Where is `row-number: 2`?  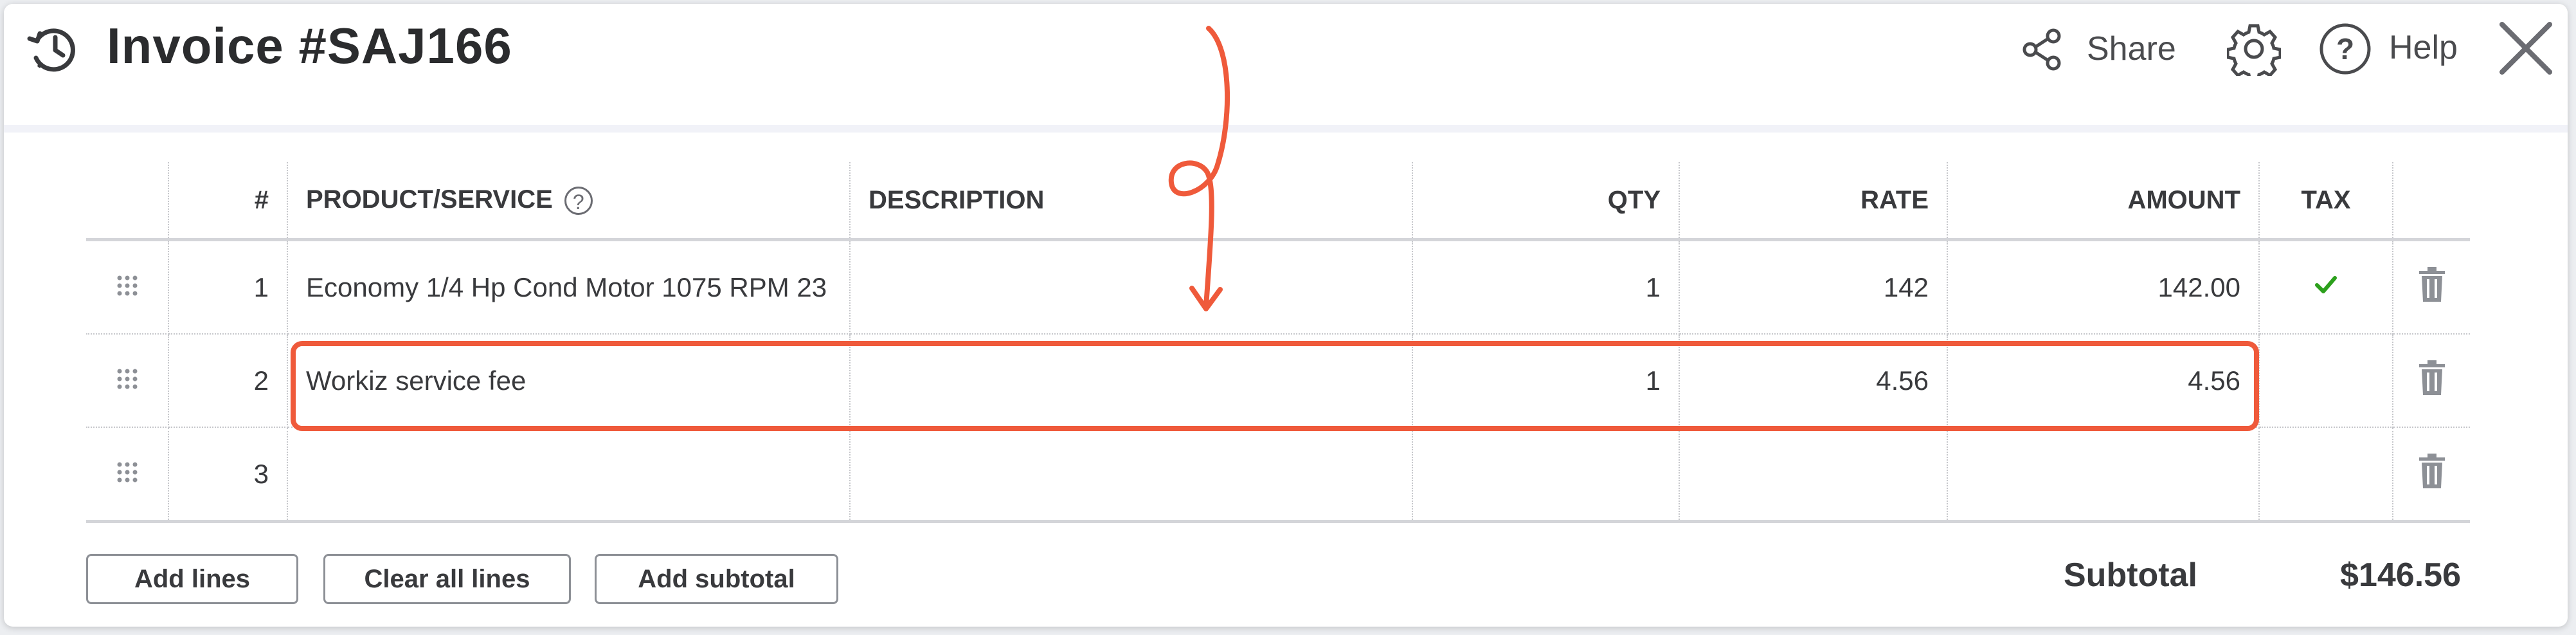 row-number: 2 is located at coordinates (228, 381).